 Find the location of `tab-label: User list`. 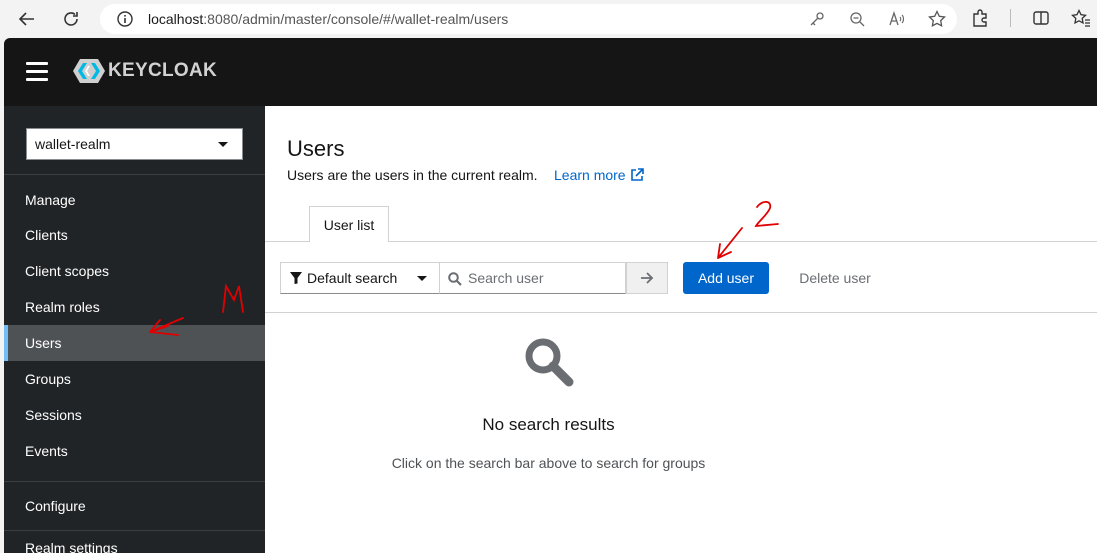

tab-label: User list is located at coordinates (349, 224).